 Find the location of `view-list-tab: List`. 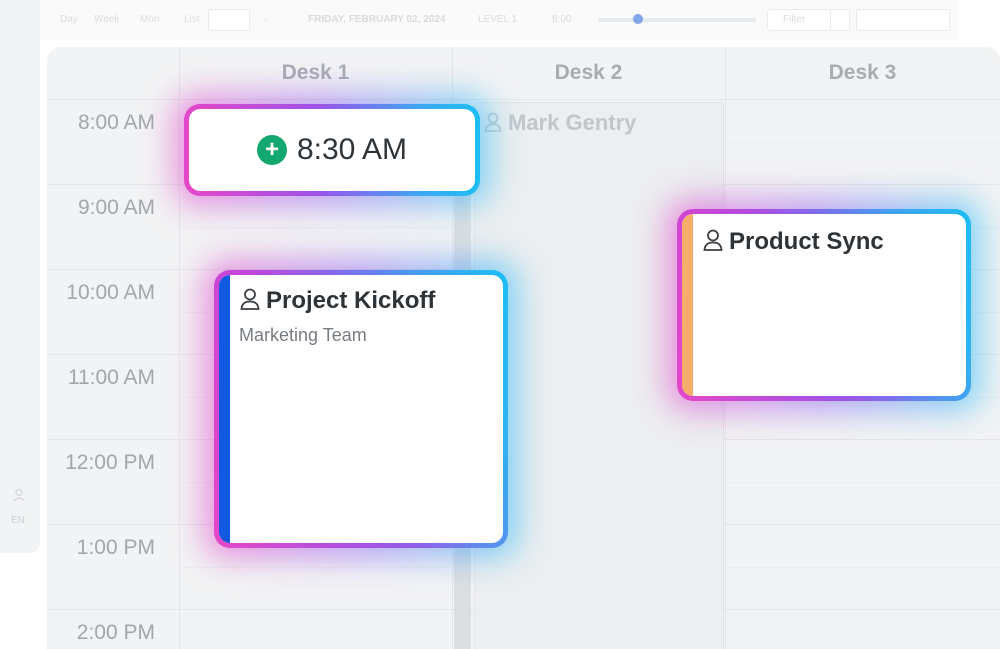

view-list-tab: List is located at coordinates (192, 19).